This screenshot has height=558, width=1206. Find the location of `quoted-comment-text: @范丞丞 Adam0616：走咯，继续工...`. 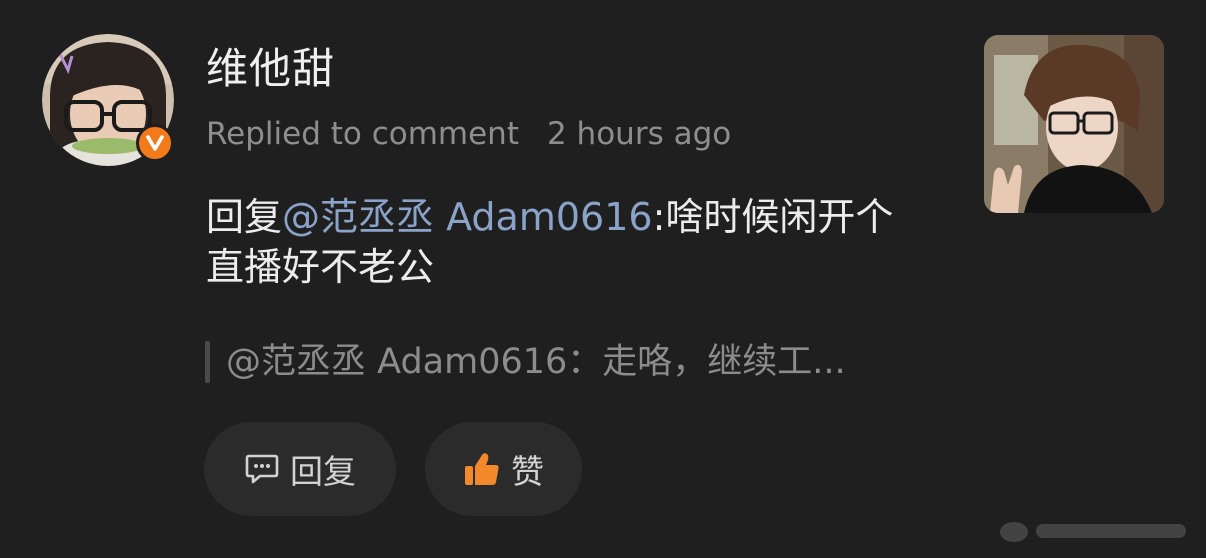

quoted-comment-text: @范丞丞 Adam0616：走咯，继续工... is located at coordinates (536, 362).